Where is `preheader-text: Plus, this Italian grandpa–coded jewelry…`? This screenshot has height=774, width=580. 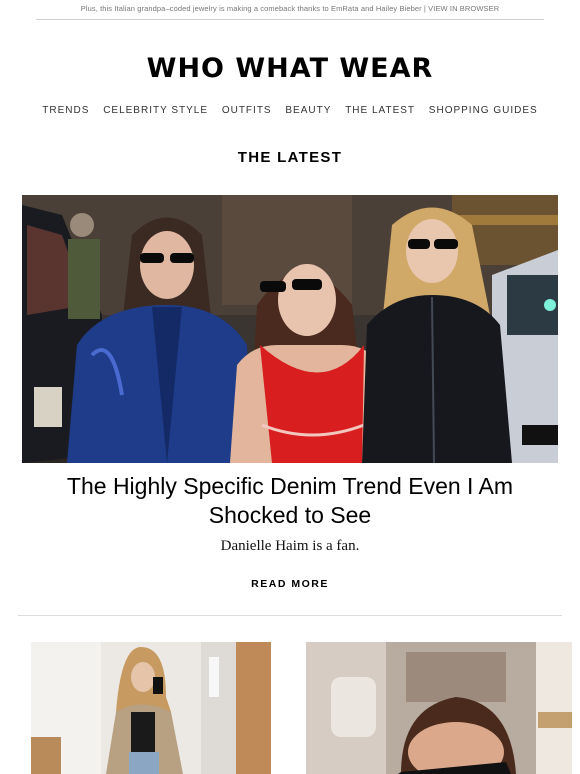
preheader-text: Plus, this Italian grandpa–coded jewelry… is located at coordinates (251, 8).